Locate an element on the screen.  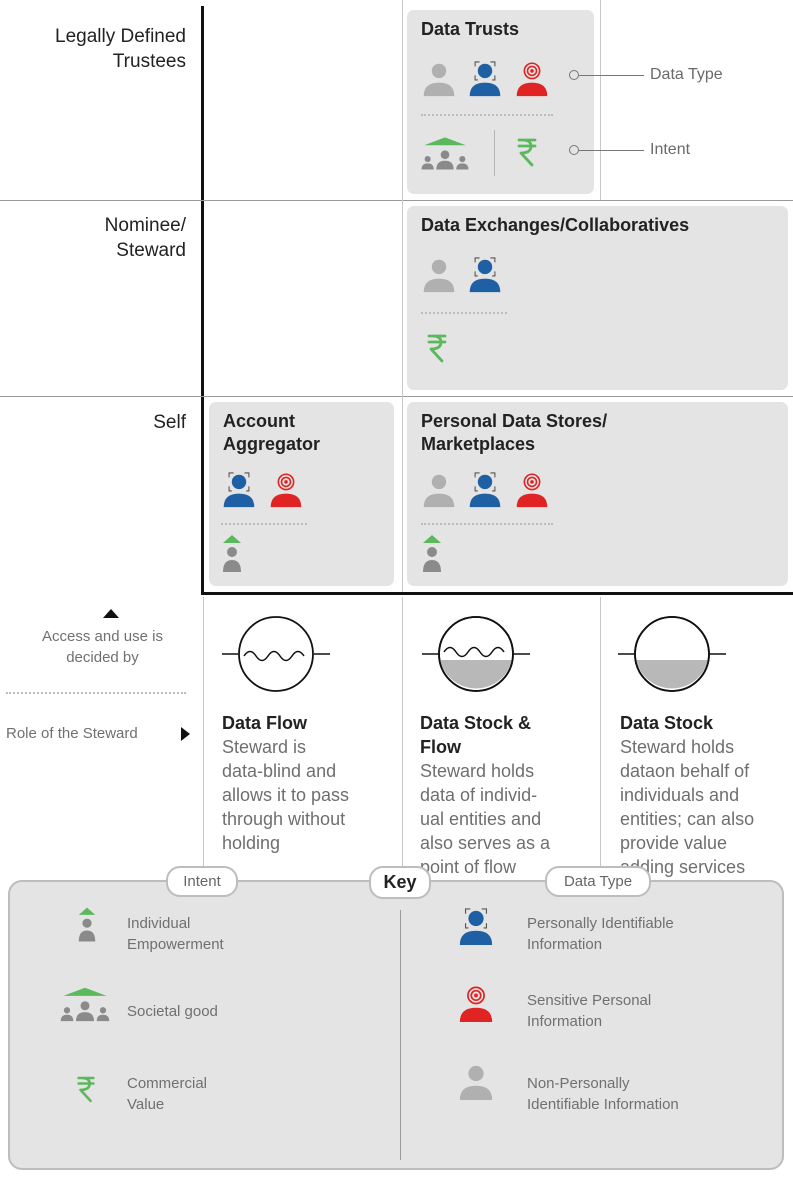
key-intent-tab: Intent is located at coordinates (202, 881).